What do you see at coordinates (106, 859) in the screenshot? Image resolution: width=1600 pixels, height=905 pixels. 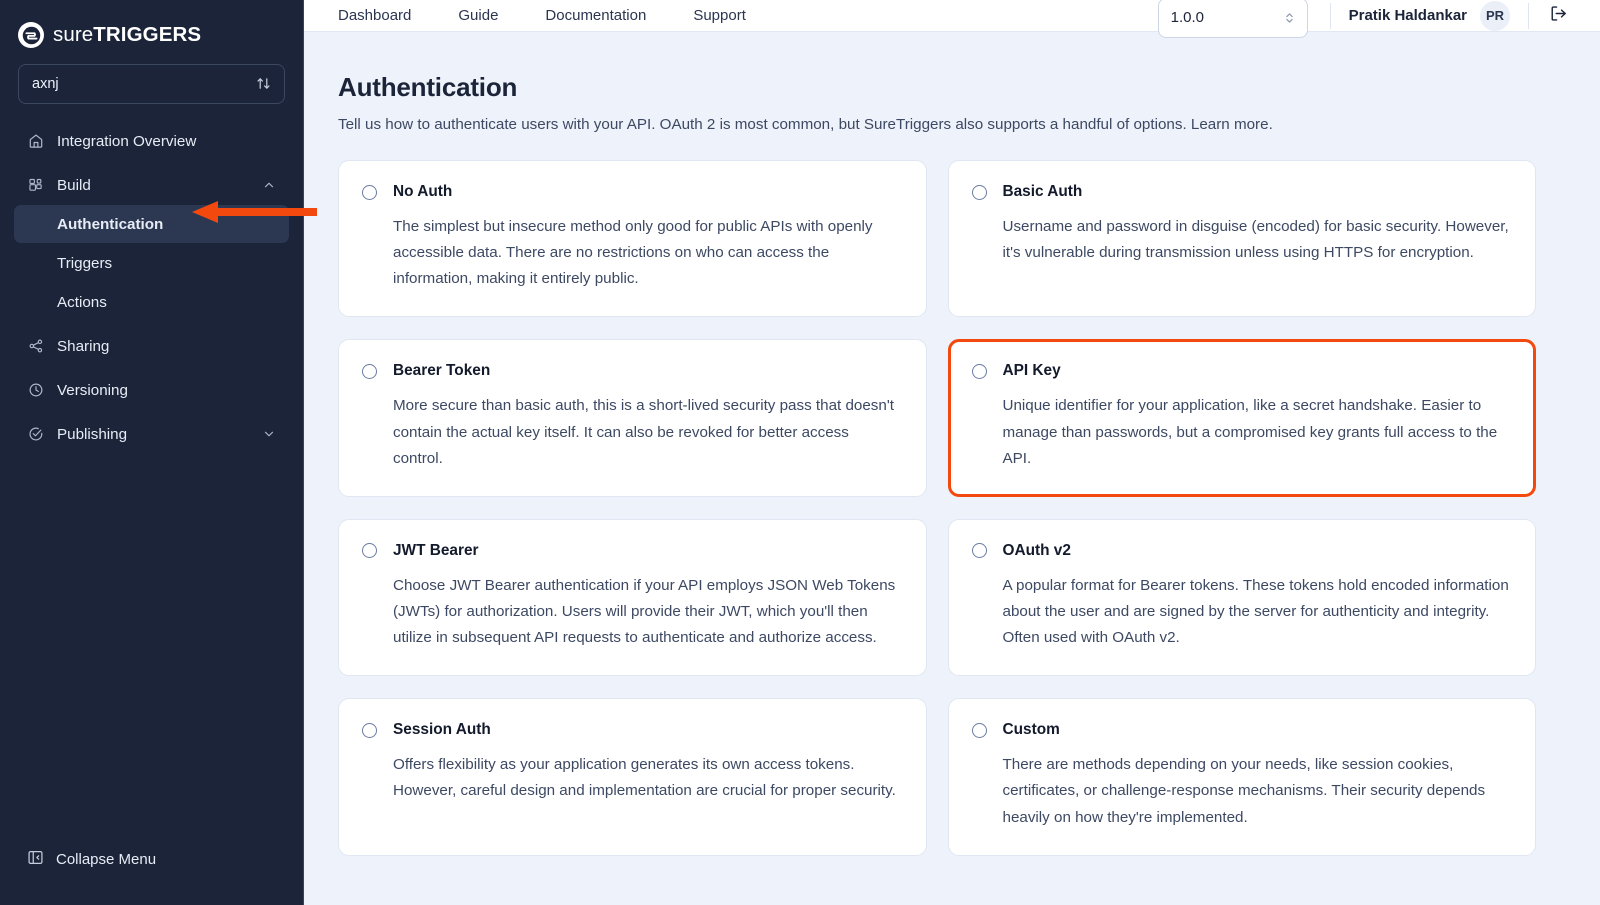 I see `collapse-menu-label: Collapse Menu` at bounding box center [106, 859].